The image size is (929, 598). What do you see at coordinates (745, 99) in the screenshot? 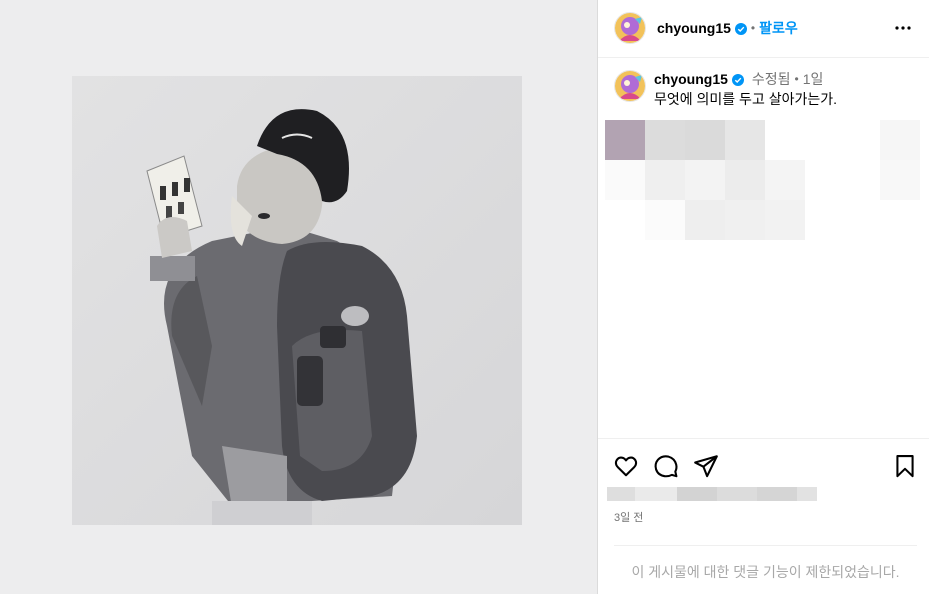
I see `caption-text: 무엇에 의미를 두고 살아가는가.` at bounding box center [745, 99].